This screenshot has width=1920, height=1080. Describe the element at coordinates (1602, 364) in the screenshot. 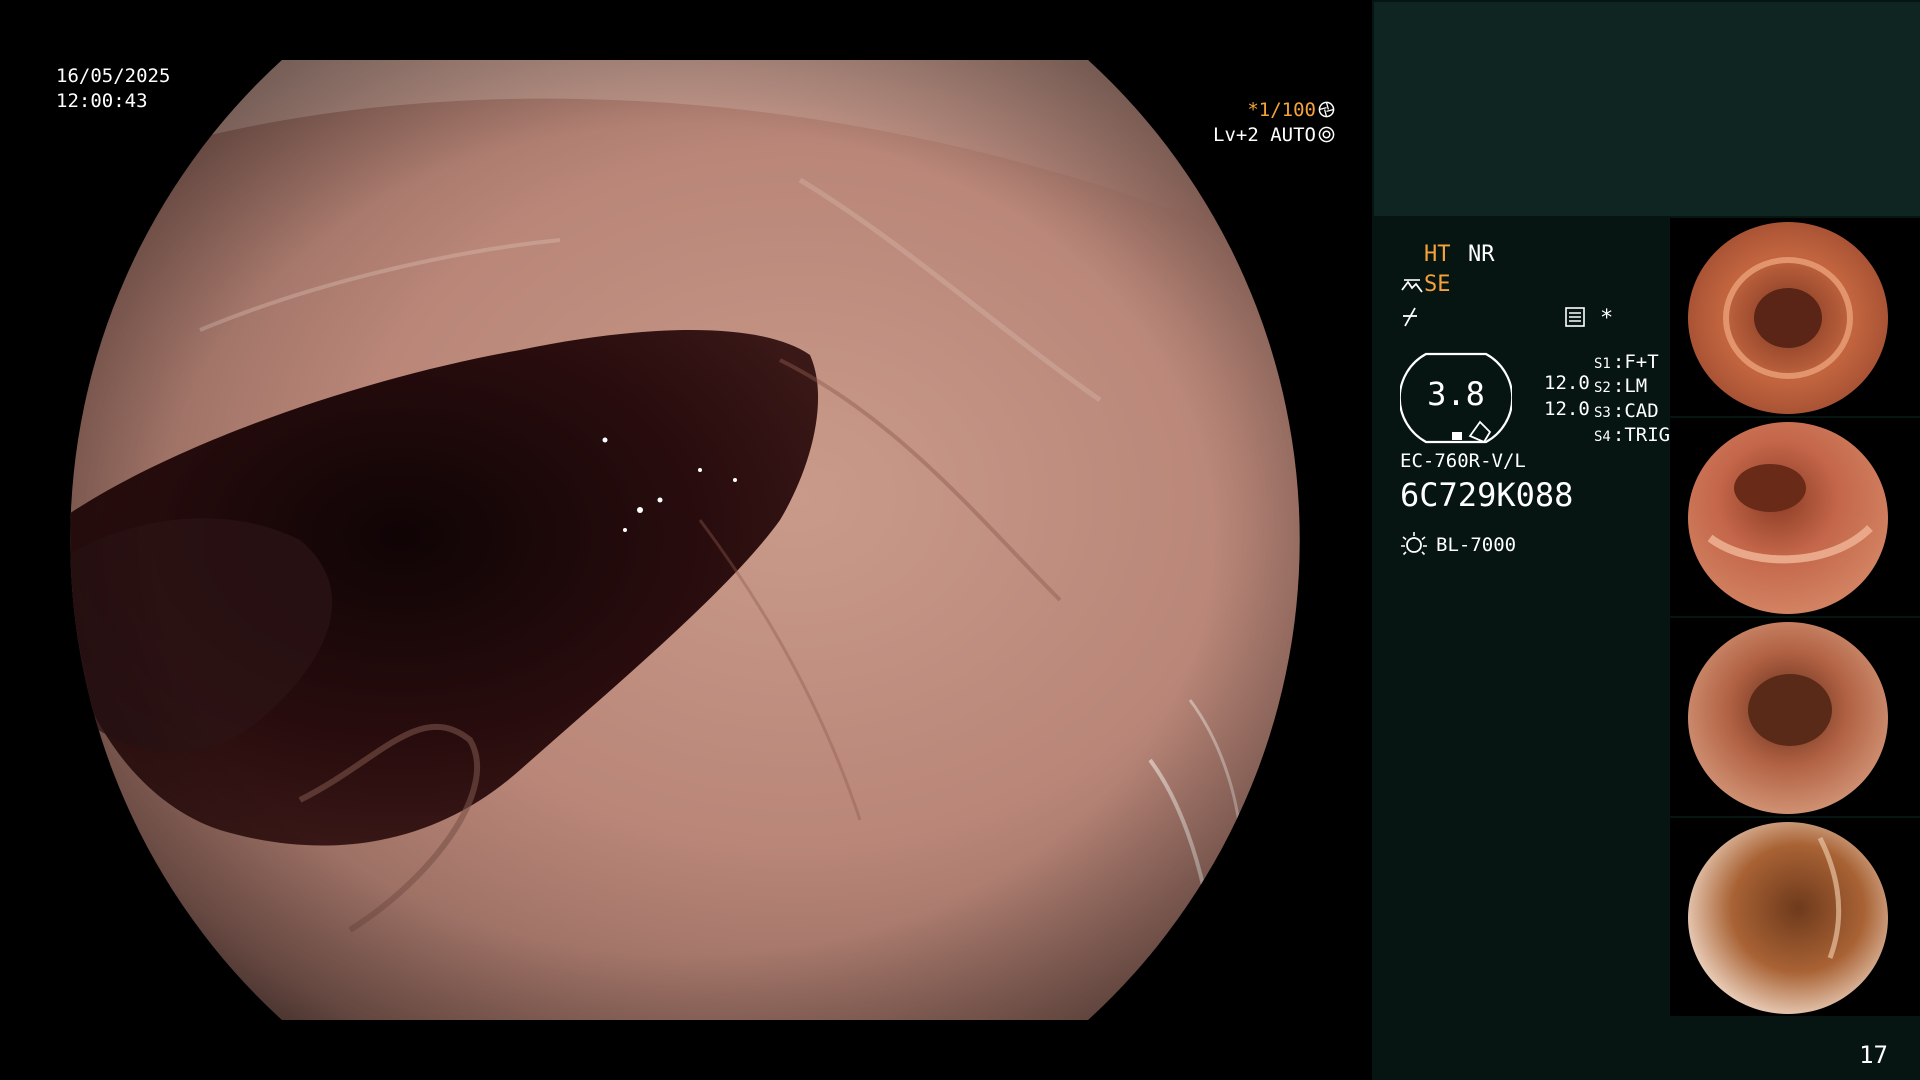

I see `switch-key: S1` at that location.